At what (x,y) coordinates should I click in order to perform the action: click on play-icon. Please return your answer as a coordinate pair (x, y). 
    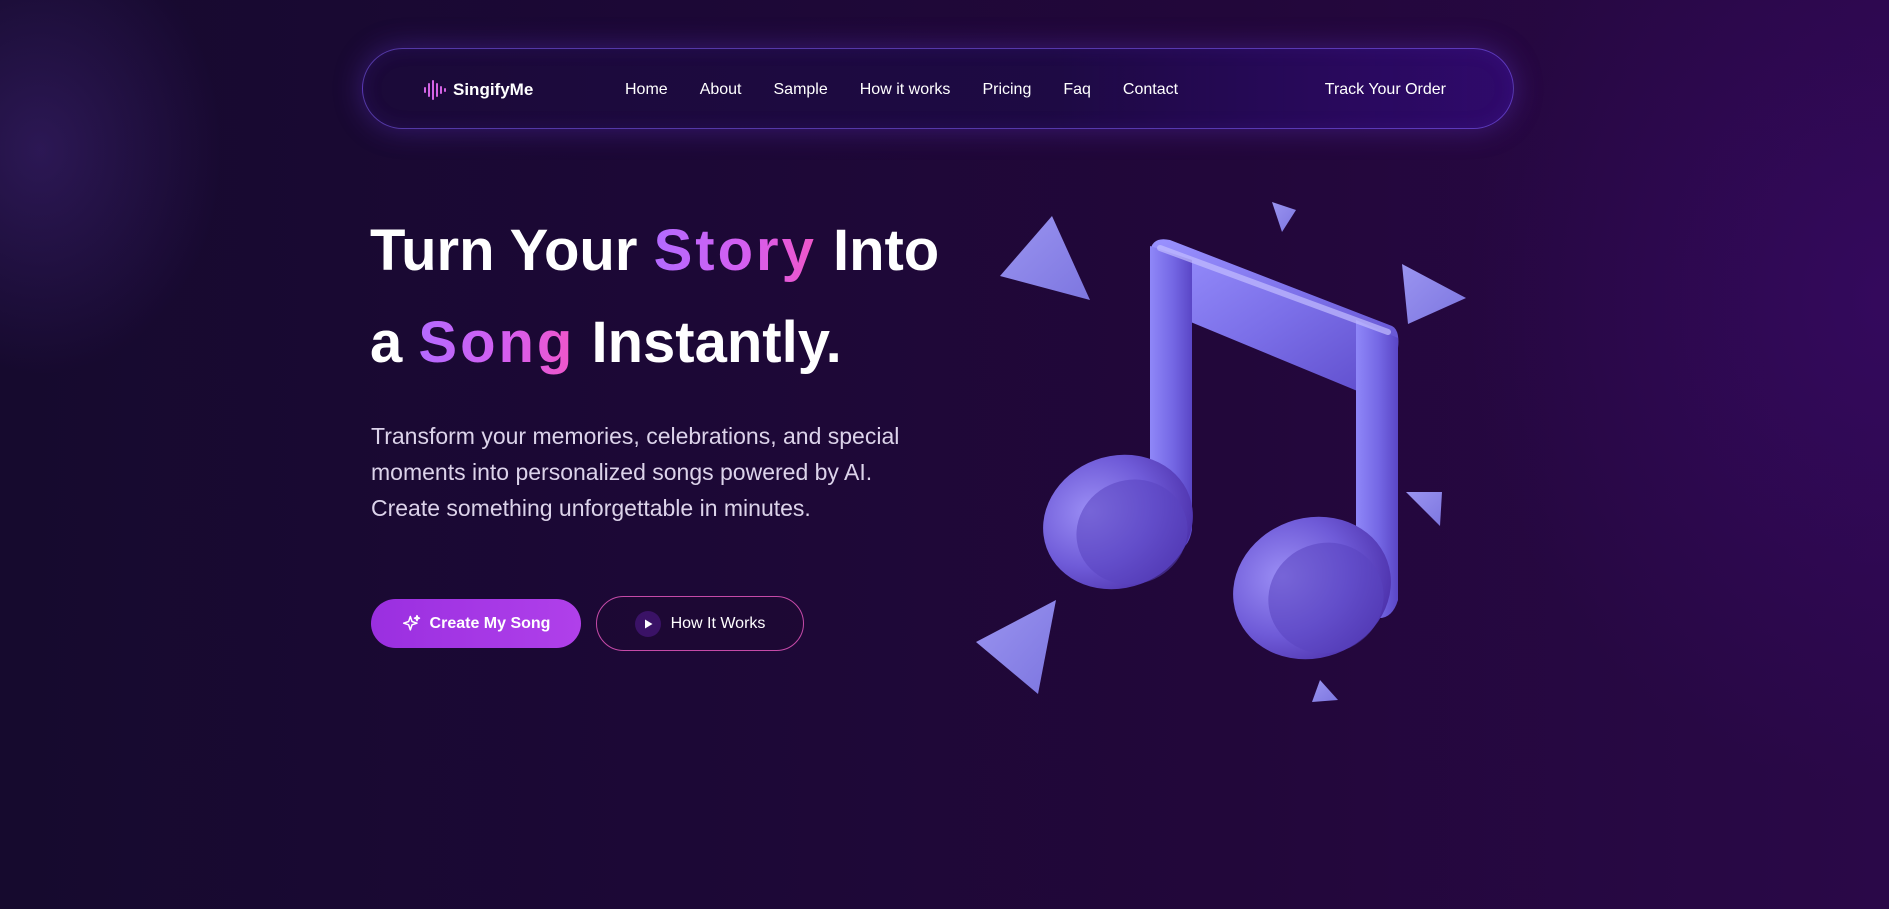
    Looking at the image, I should click on (648, 623).